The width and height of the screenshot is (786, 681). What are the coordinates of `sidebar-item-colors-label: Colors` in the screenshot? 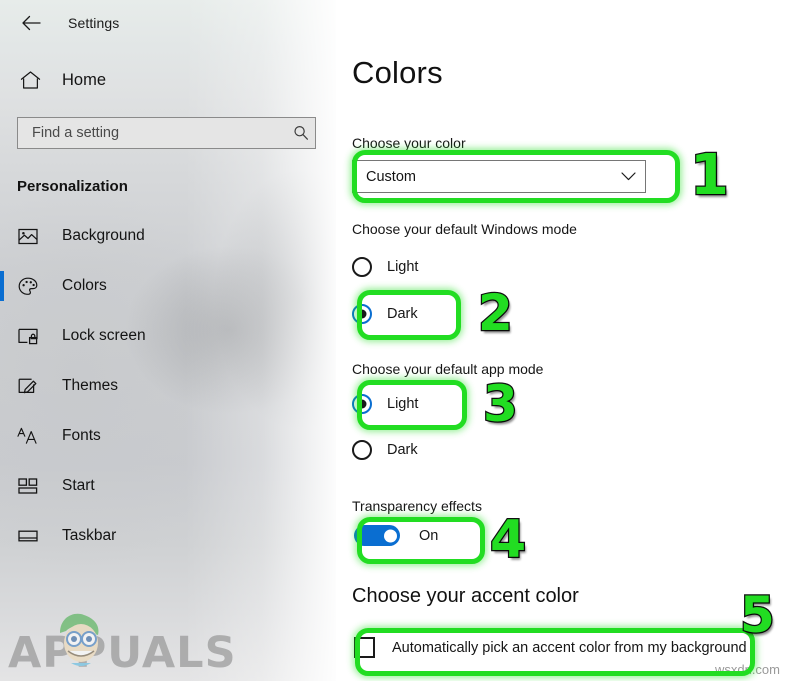 It's located at (84, 285).